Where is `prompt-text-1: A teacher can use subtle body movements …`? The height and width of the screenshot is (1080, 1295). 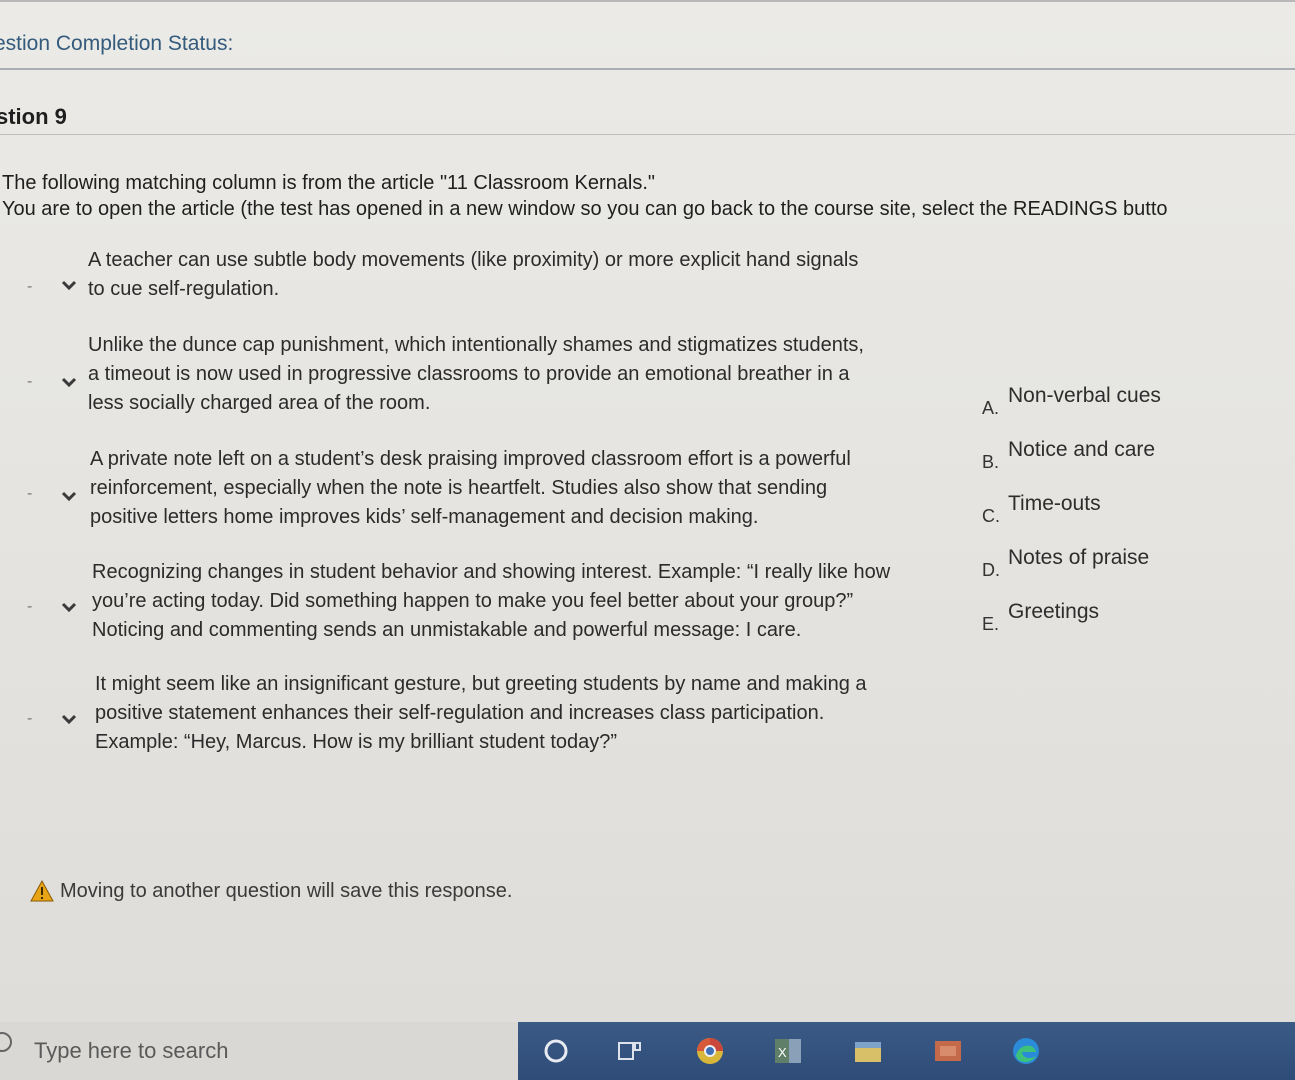
prompt-text-1: A teacher can use subtle body movements … is located at coordinates (473, 274).